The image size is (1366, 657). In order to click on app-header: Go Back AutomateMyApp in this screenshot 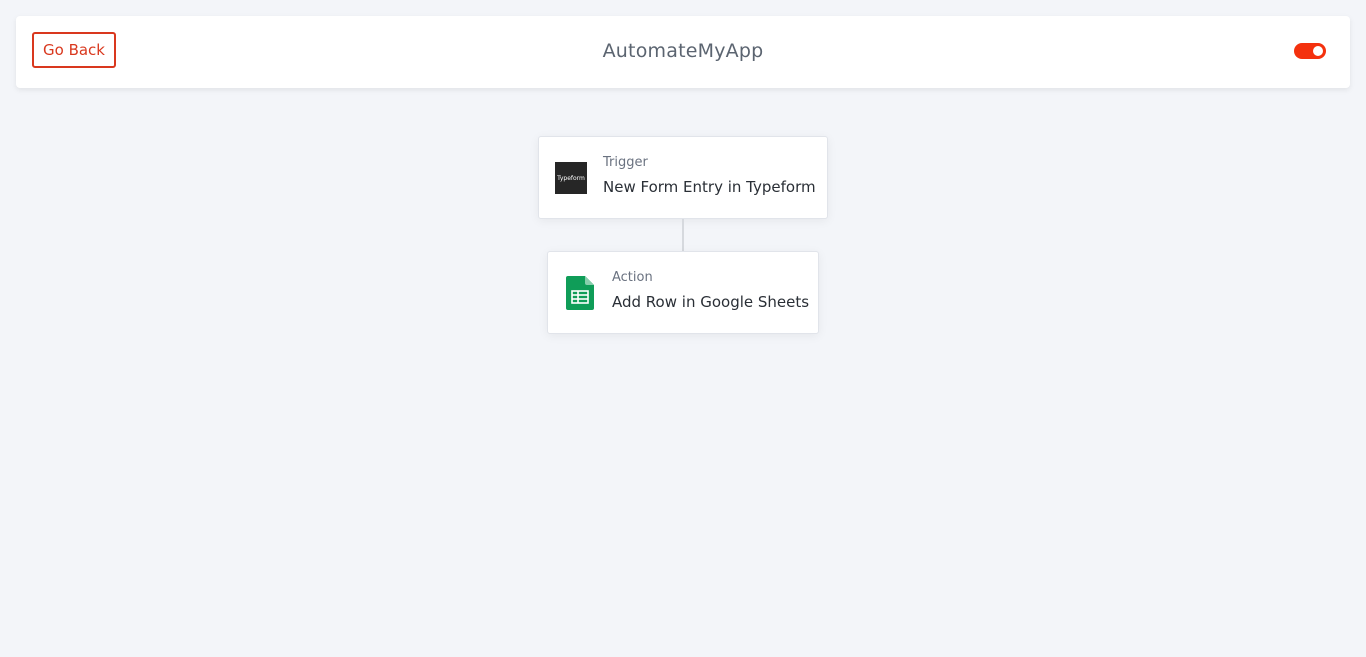, I will do `click(683, 52)`.